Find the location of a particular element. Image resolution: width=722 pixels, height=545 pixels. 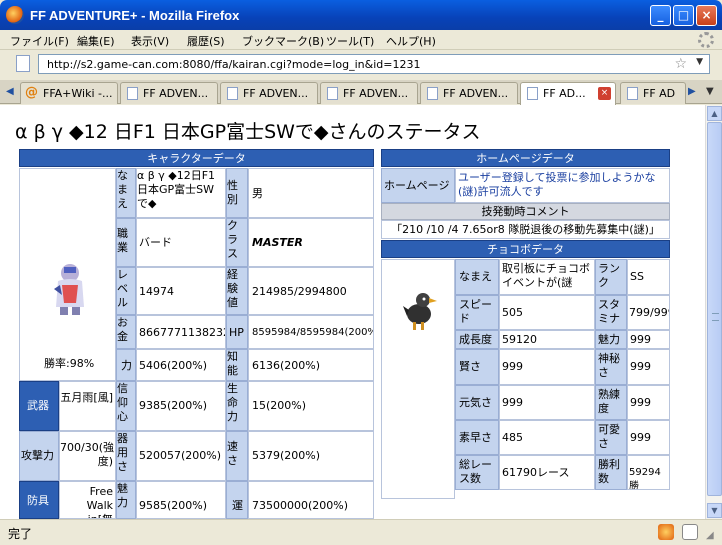

chocobo-genki-label: 元気さ is located at coordinates (477, 402).